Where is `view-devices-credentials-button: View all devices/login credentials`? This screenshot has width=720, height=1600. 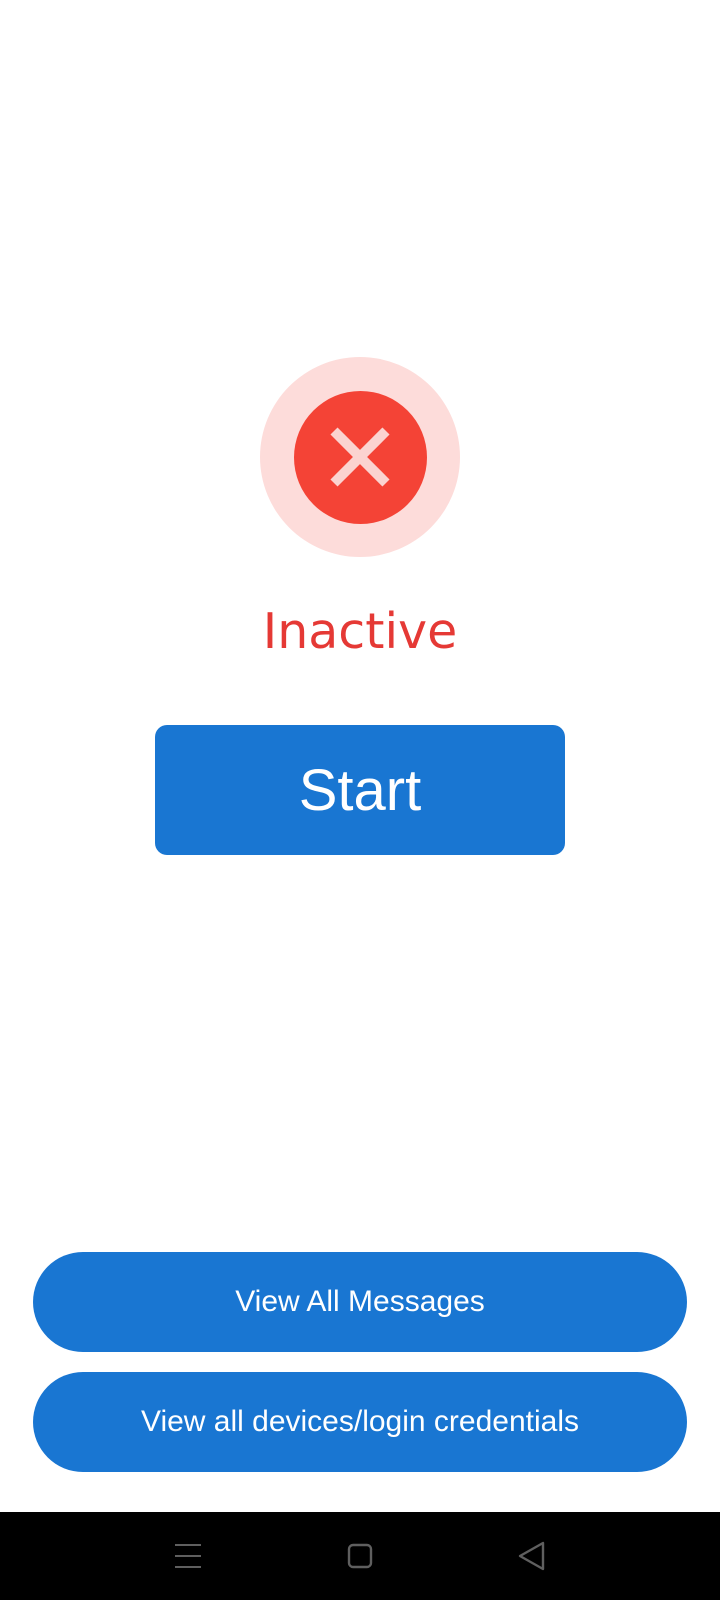 view-devices-credentials-button: View all devices/login credentials is located at coordinates (360, 1422).